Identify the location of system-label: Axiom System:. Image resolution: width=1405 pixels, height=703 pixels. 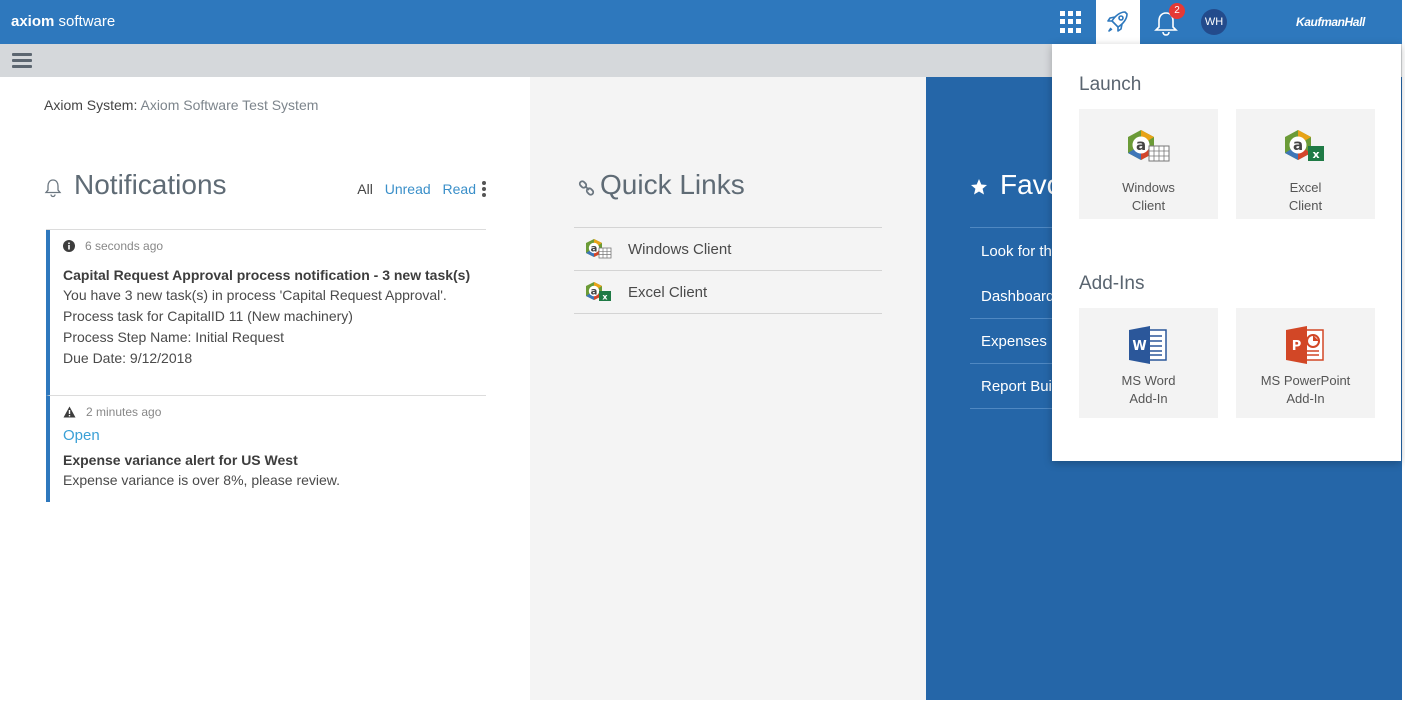
(91, 105).